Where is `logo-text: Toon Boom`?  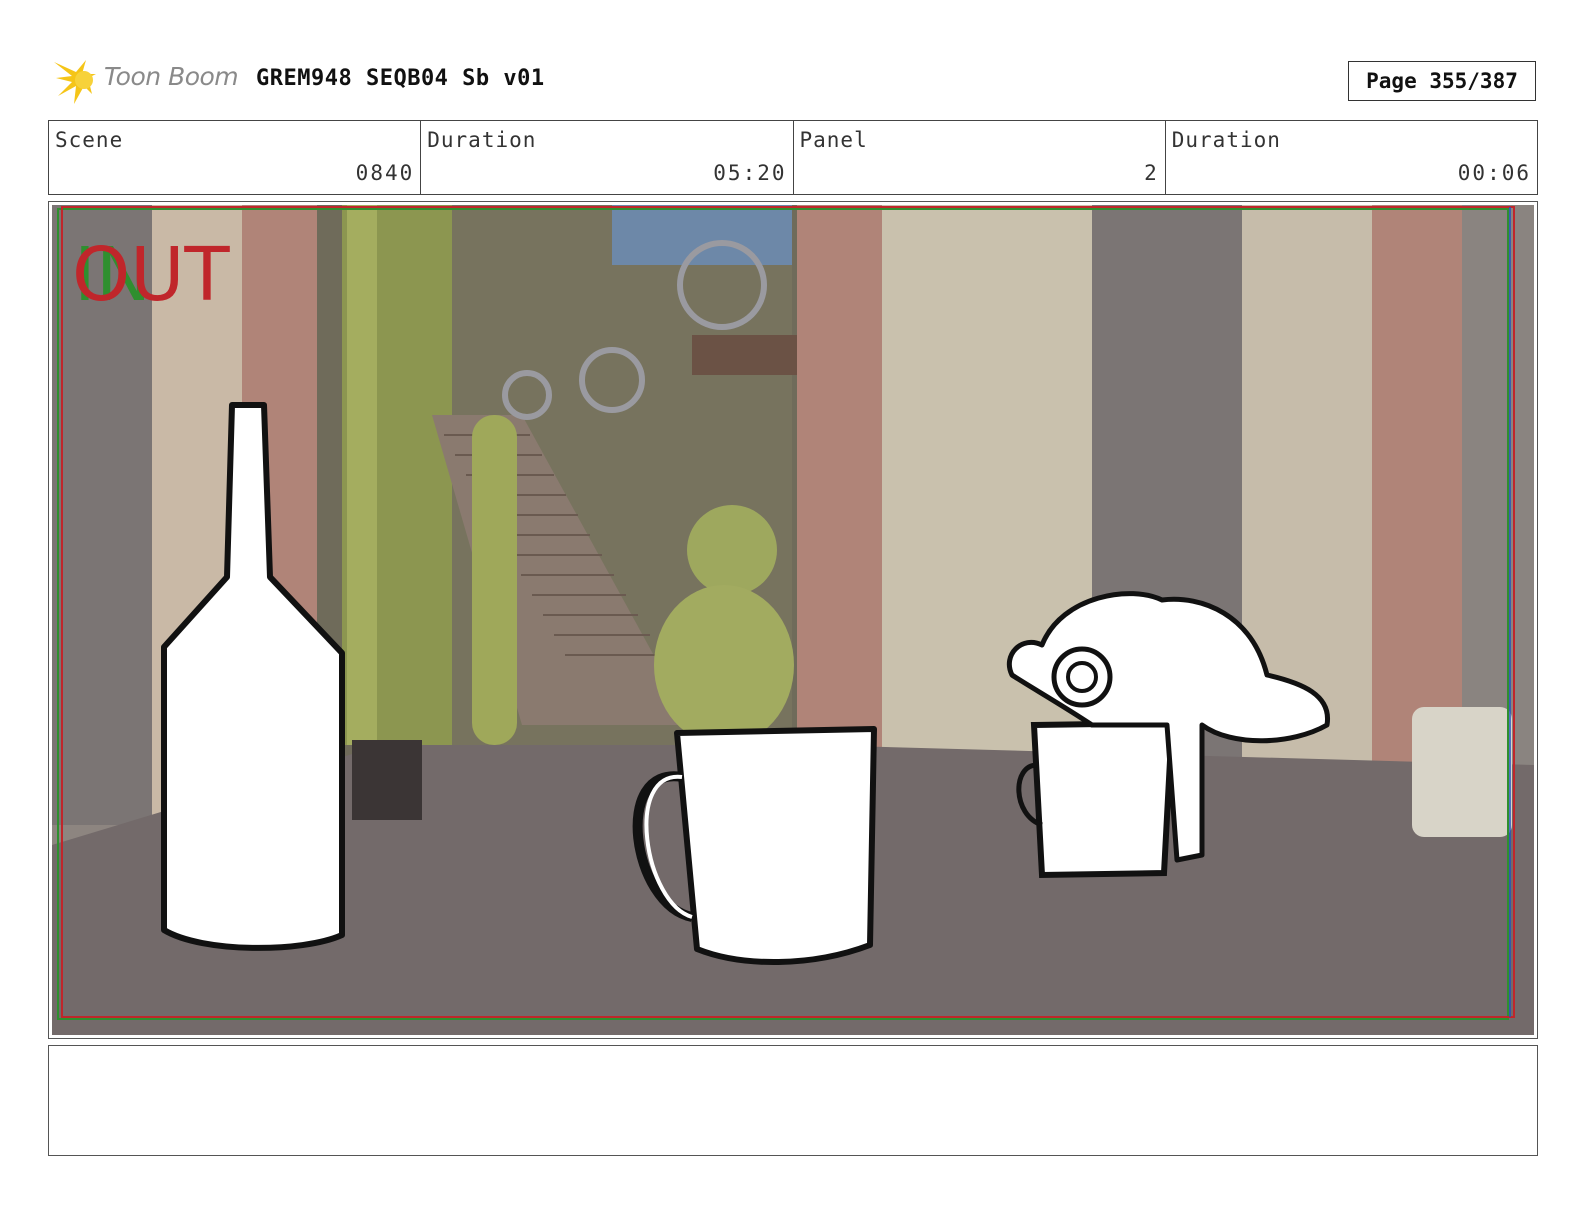 logo-text: Toon Boom is located at coordinates (171, 76).